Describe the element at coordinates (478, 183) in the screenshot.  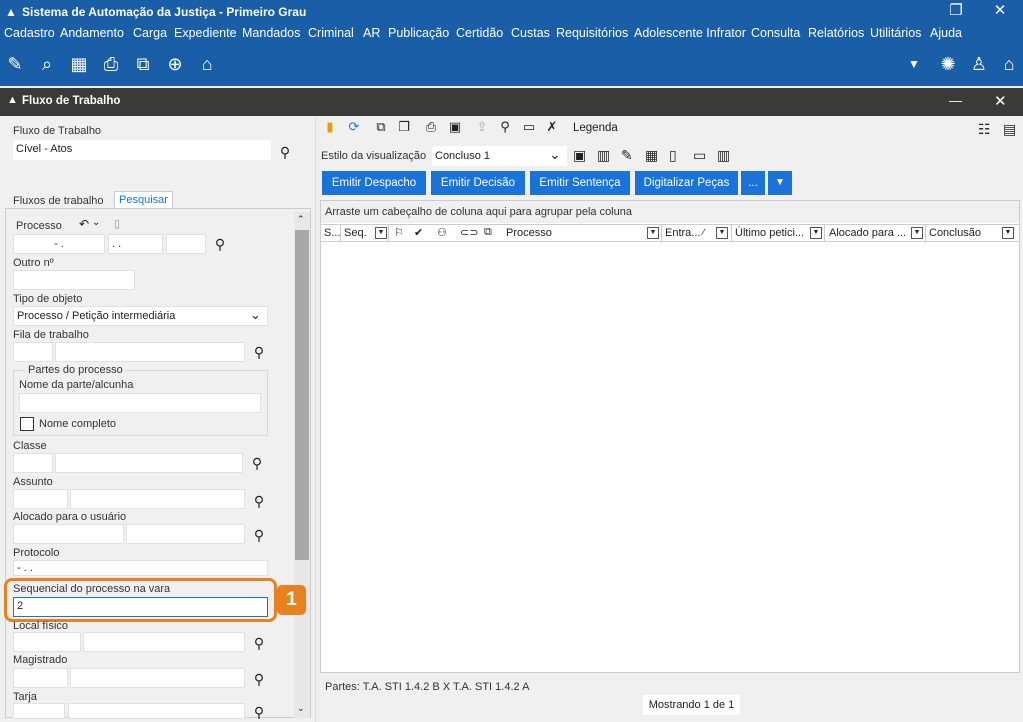
I see `emitir-decisao-button: Emitir Decisão` at that location.